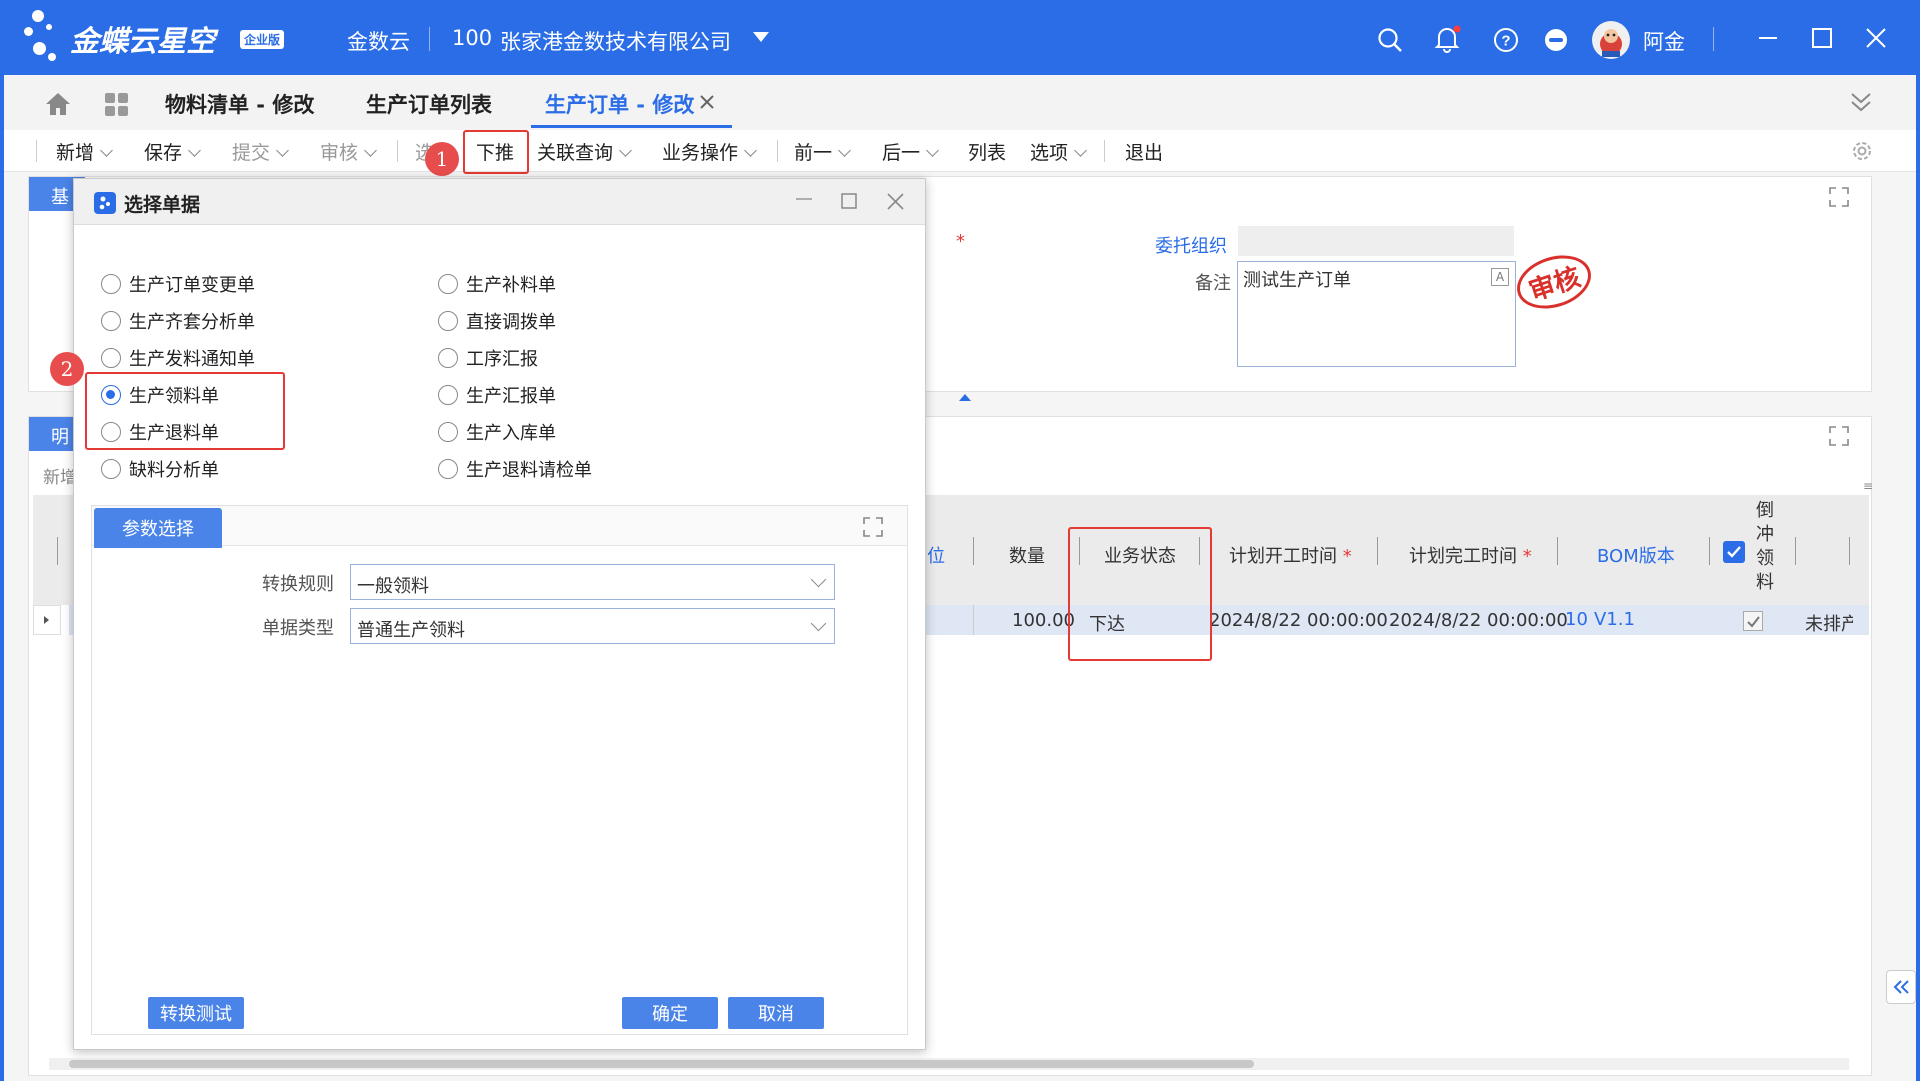 The width and height of the screenshot is (1920, 1081). Describe the element at coordinates (1390, 40) in the screenshot. I see `search-icon` at that location.